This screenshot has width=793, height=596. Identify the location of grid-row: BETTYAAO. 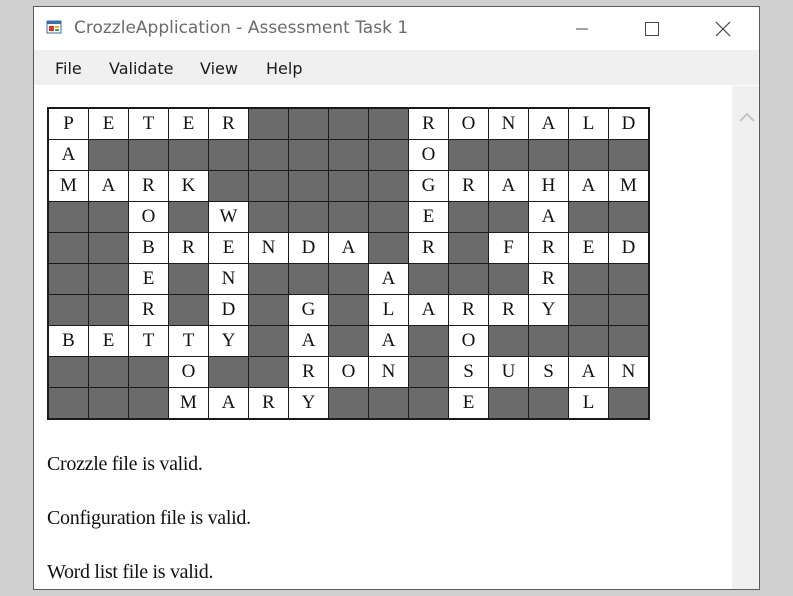
(348, 341).